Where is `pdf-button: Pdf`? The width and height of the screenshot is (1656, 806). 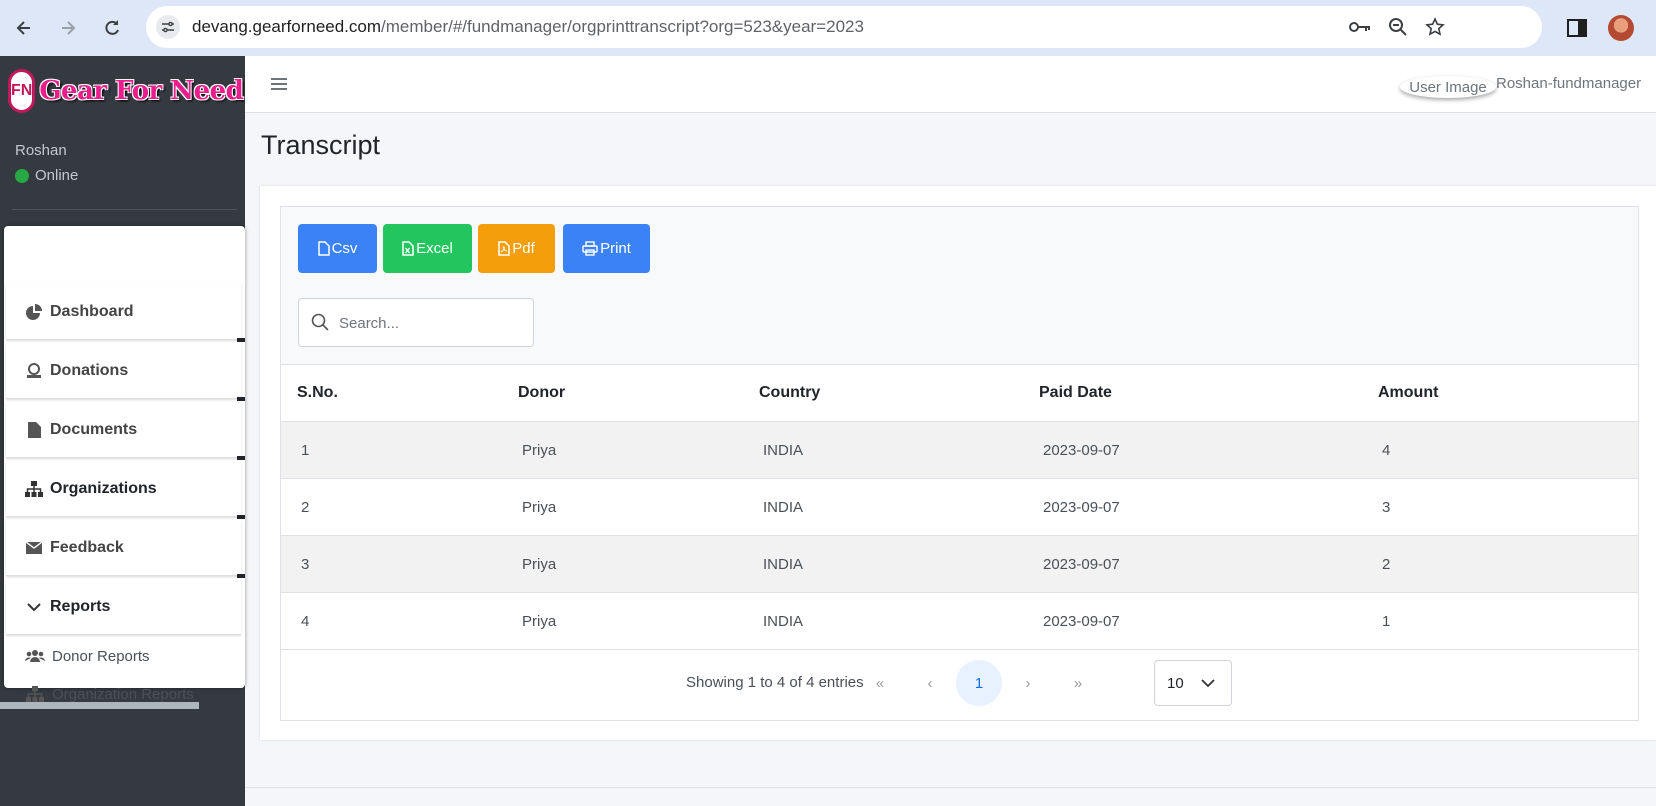
pdf-button: Pdf is located at coordinates (516, 248).